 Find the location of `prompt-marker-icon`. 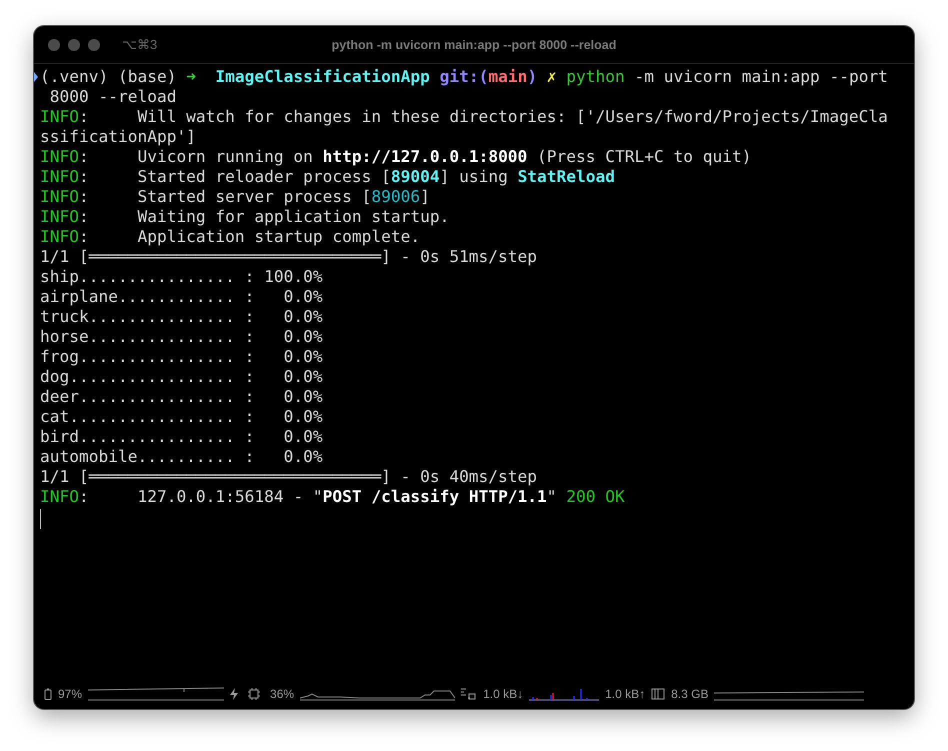

prompt-marker-icon is located at coordinates (36, 77).